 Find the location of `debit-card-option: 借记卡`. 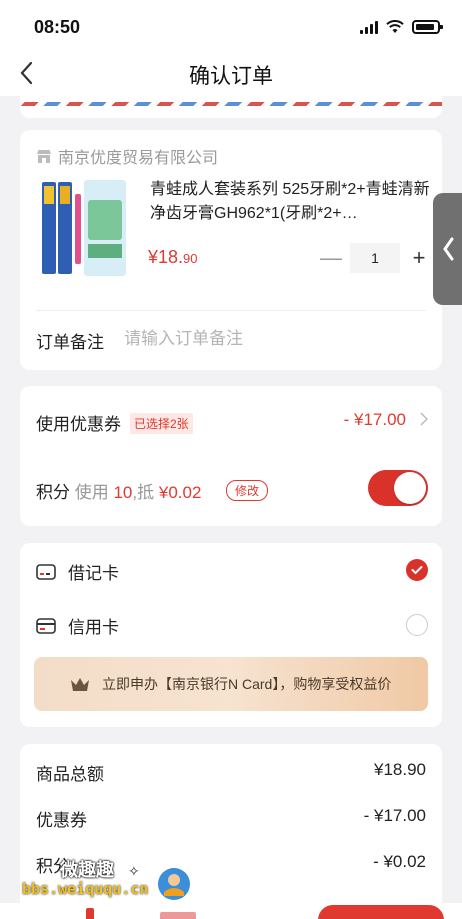

debit-card-option: 借记卡 is located at coordinates (77, 571).